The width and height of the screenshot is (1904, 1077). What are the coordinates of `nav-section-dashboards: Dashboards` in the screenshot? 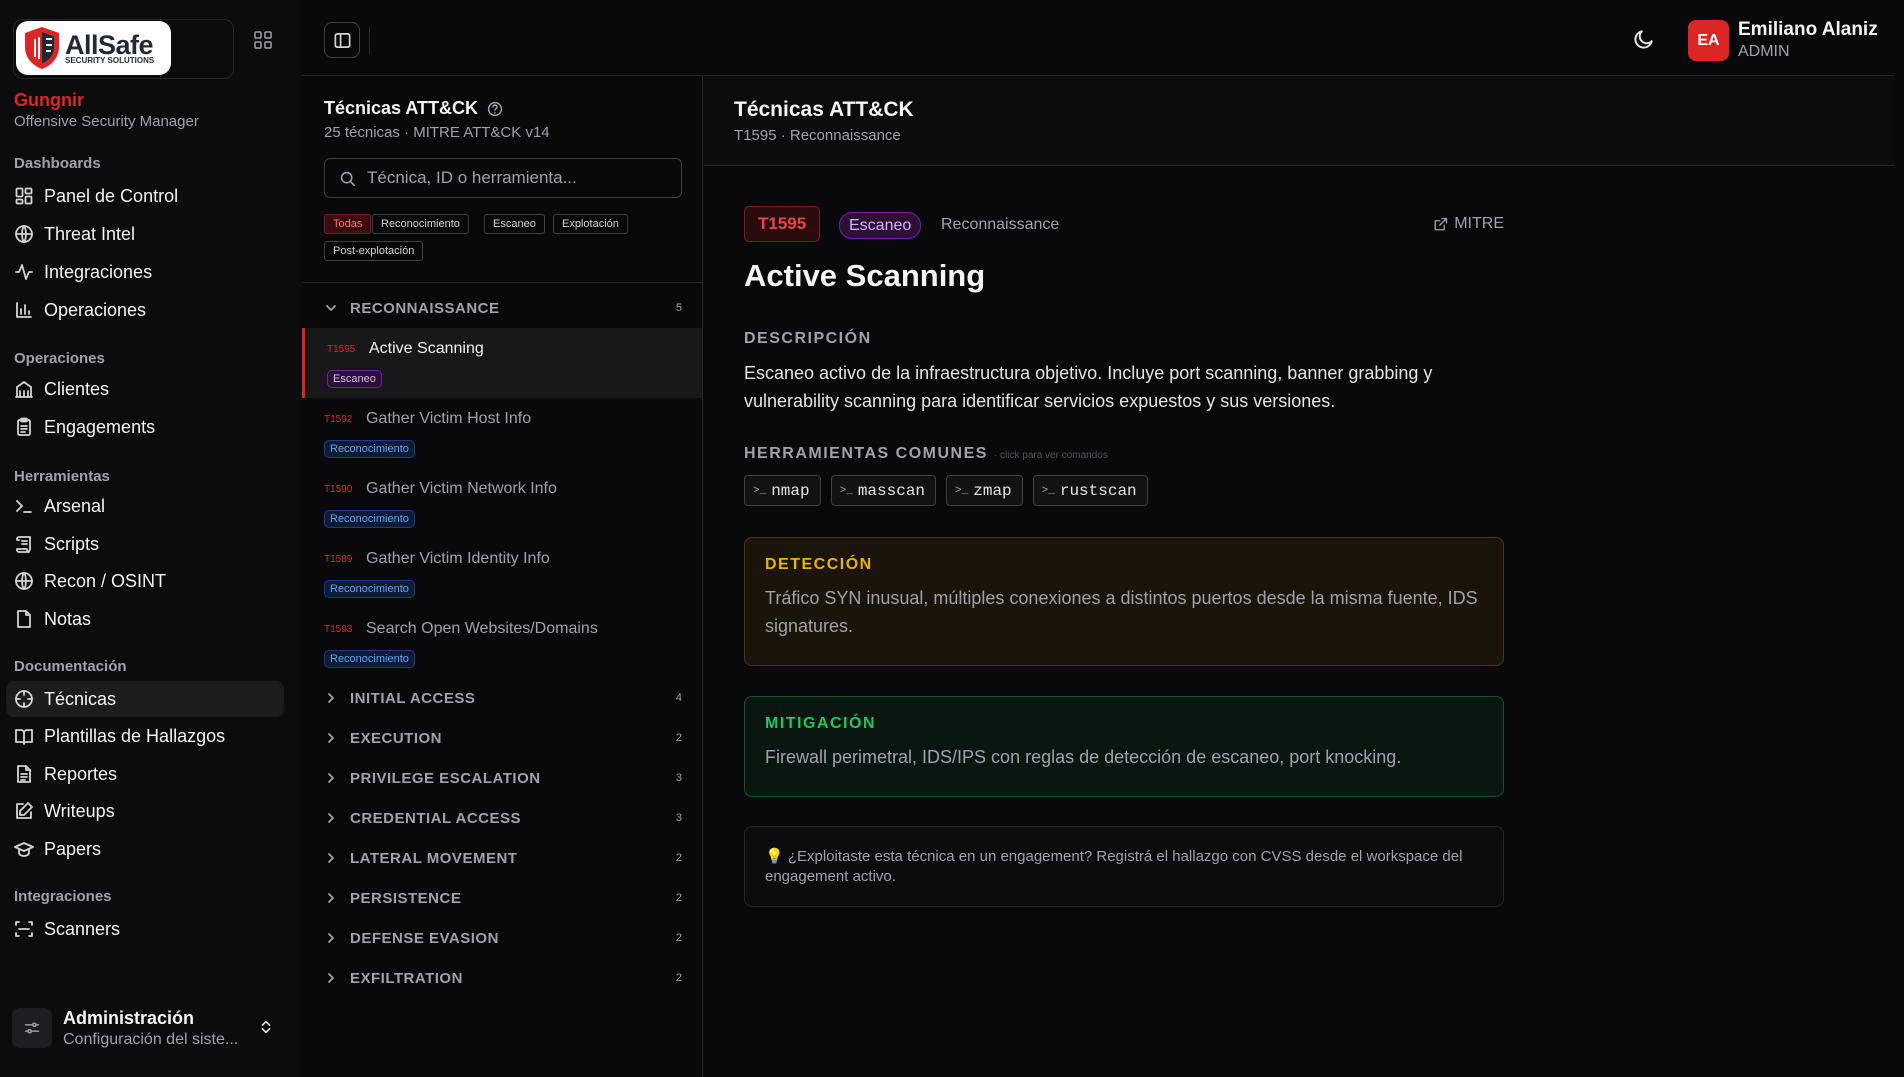 It's located at (57, 163).